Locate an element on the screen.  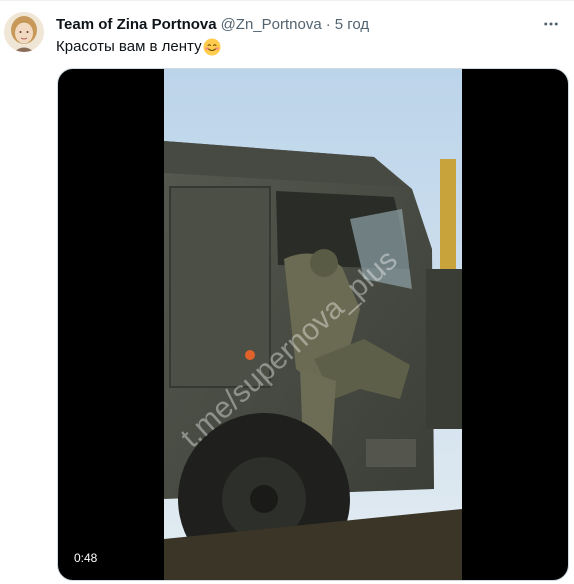
more-horizontal-icon is located at coordinates (551, 24).